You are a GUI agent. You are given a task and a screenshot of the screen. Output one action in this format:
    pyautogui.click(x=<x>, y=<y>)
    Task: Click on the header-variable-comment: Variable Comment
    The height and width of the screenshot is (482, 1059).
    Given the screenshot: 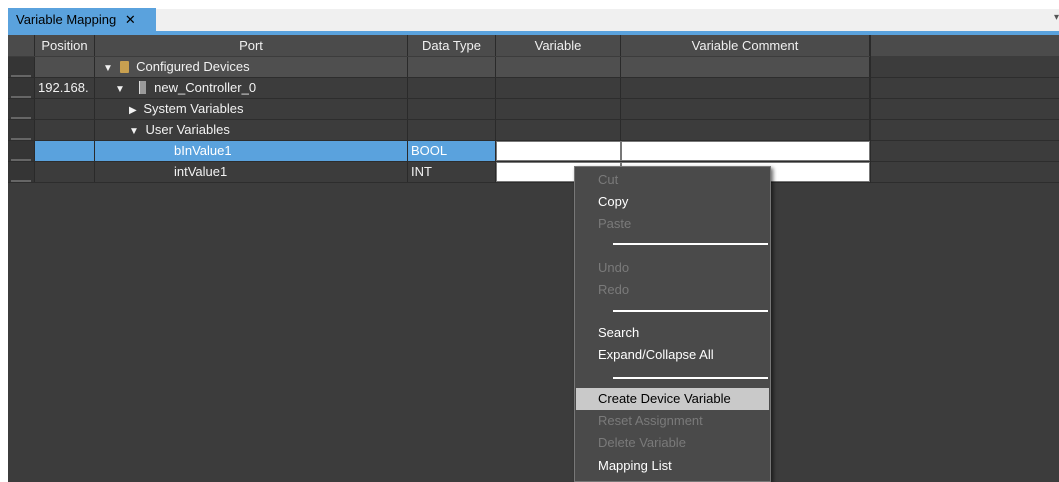 What is the action you would take?
    pyautogui.click(x=745, y=45)
    